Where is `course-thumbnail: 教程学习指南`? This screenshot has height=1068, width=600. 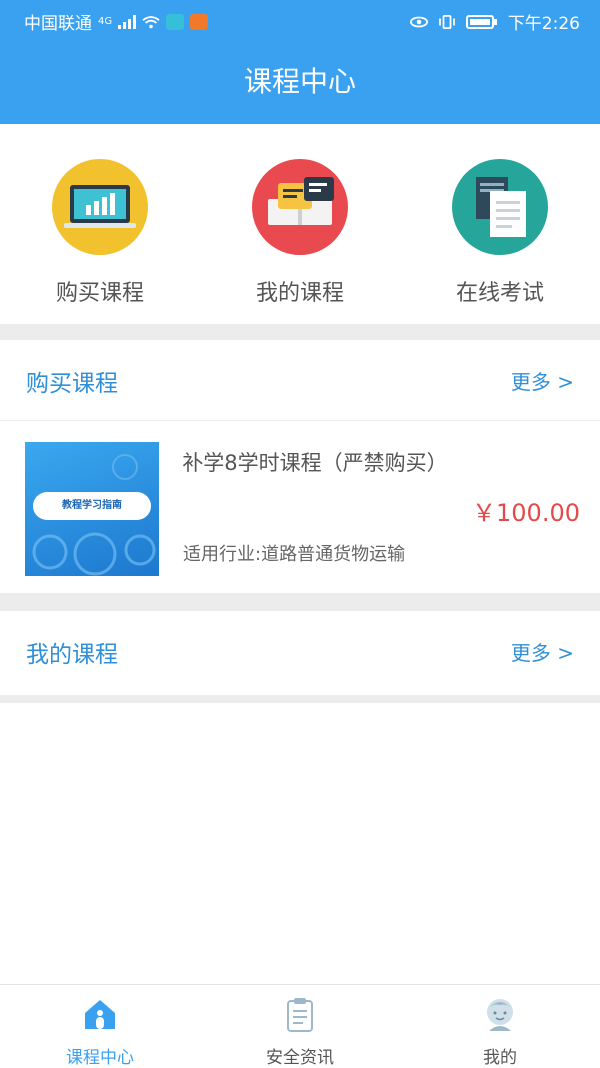 course-thumbnail: 教程学习指南 is located at coordinates (92, 509).